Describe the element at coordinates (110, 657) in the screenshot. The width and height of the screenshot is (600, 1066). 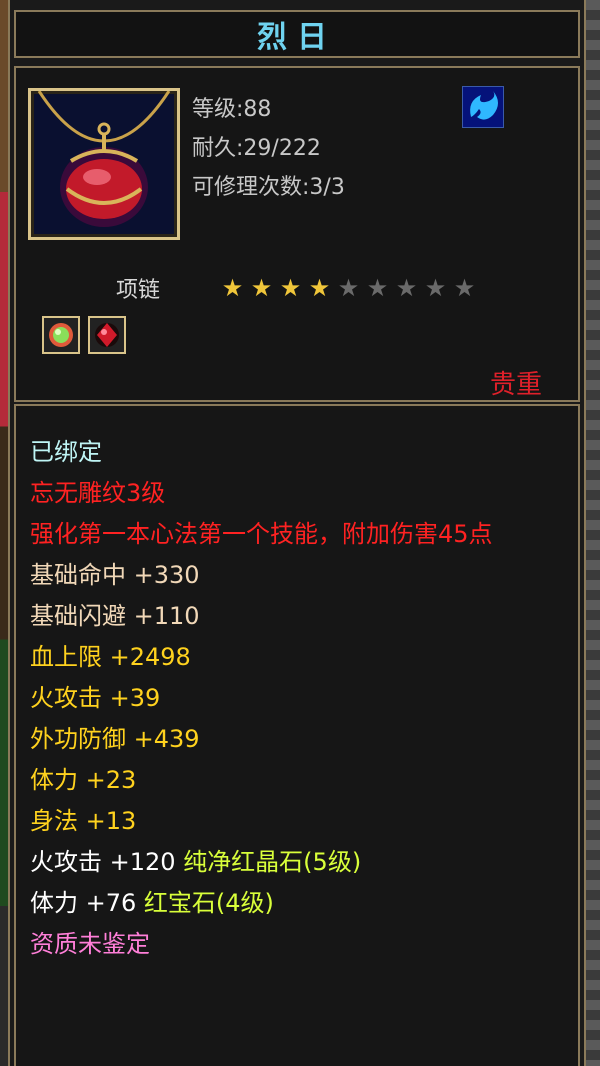
I see `hp-limit-stat: 血上限 +2498` at that location.